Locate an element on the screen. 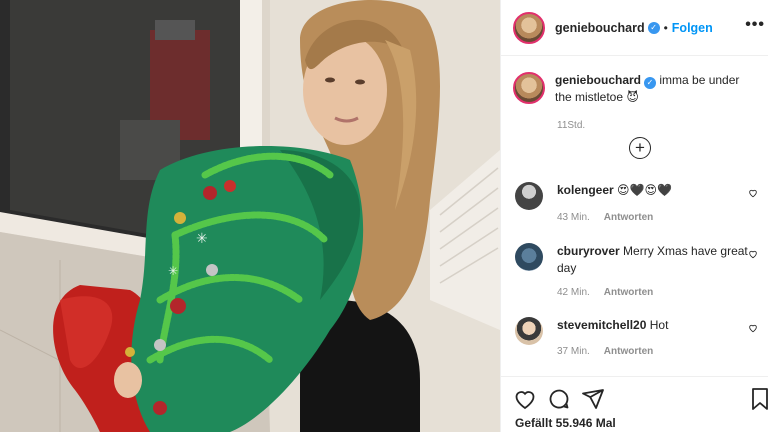 Image resolution: width=768 pixels, height=432 pixels. comment-meta: 37 Min. Antworten is located at coordinates (605, 351).